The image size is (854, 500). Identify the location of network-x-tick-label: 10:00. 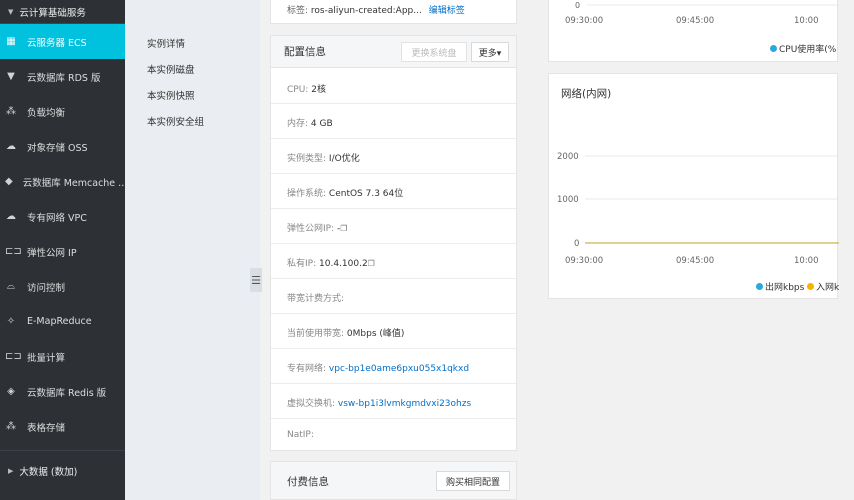
(806, 261).